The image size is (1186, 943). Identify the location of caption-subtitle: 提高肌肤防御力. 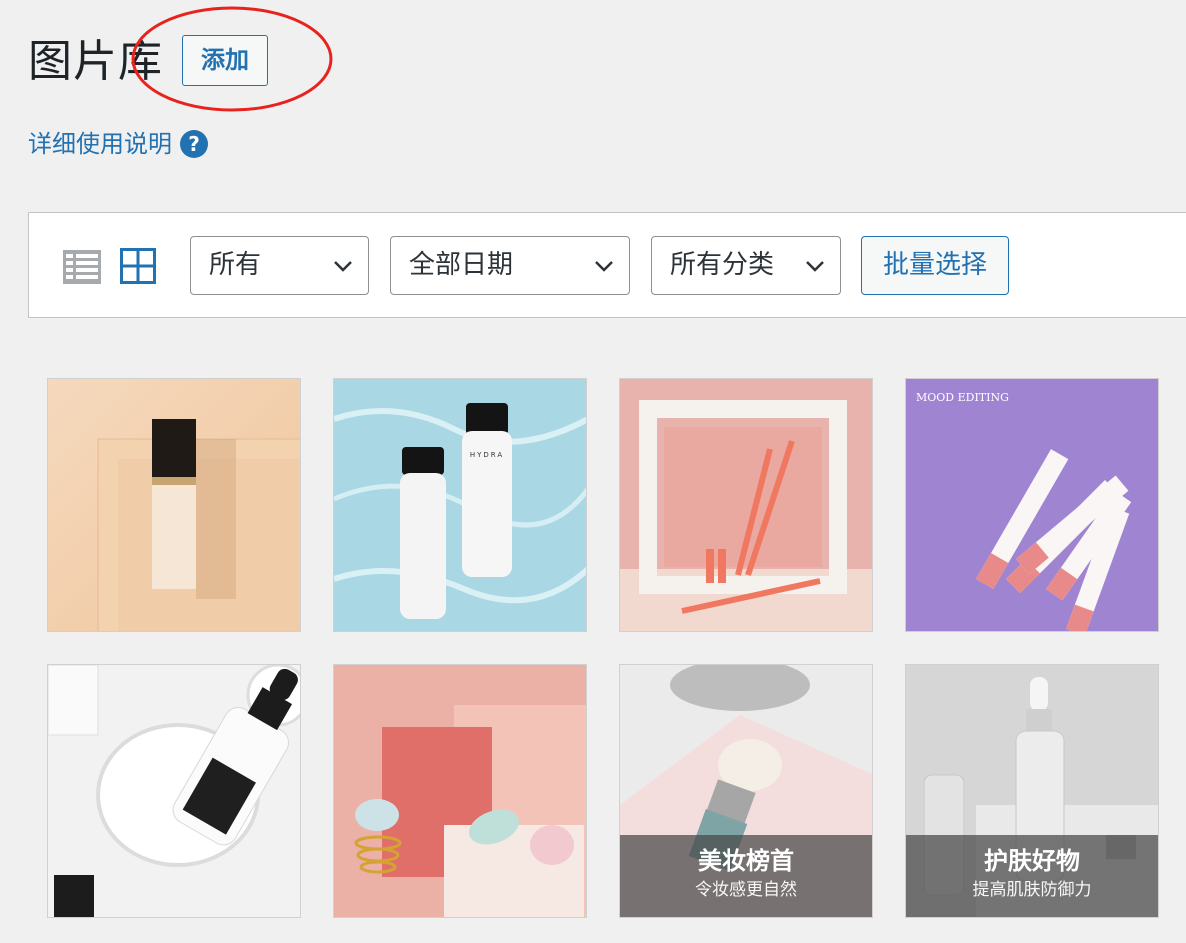
(1032, 890).